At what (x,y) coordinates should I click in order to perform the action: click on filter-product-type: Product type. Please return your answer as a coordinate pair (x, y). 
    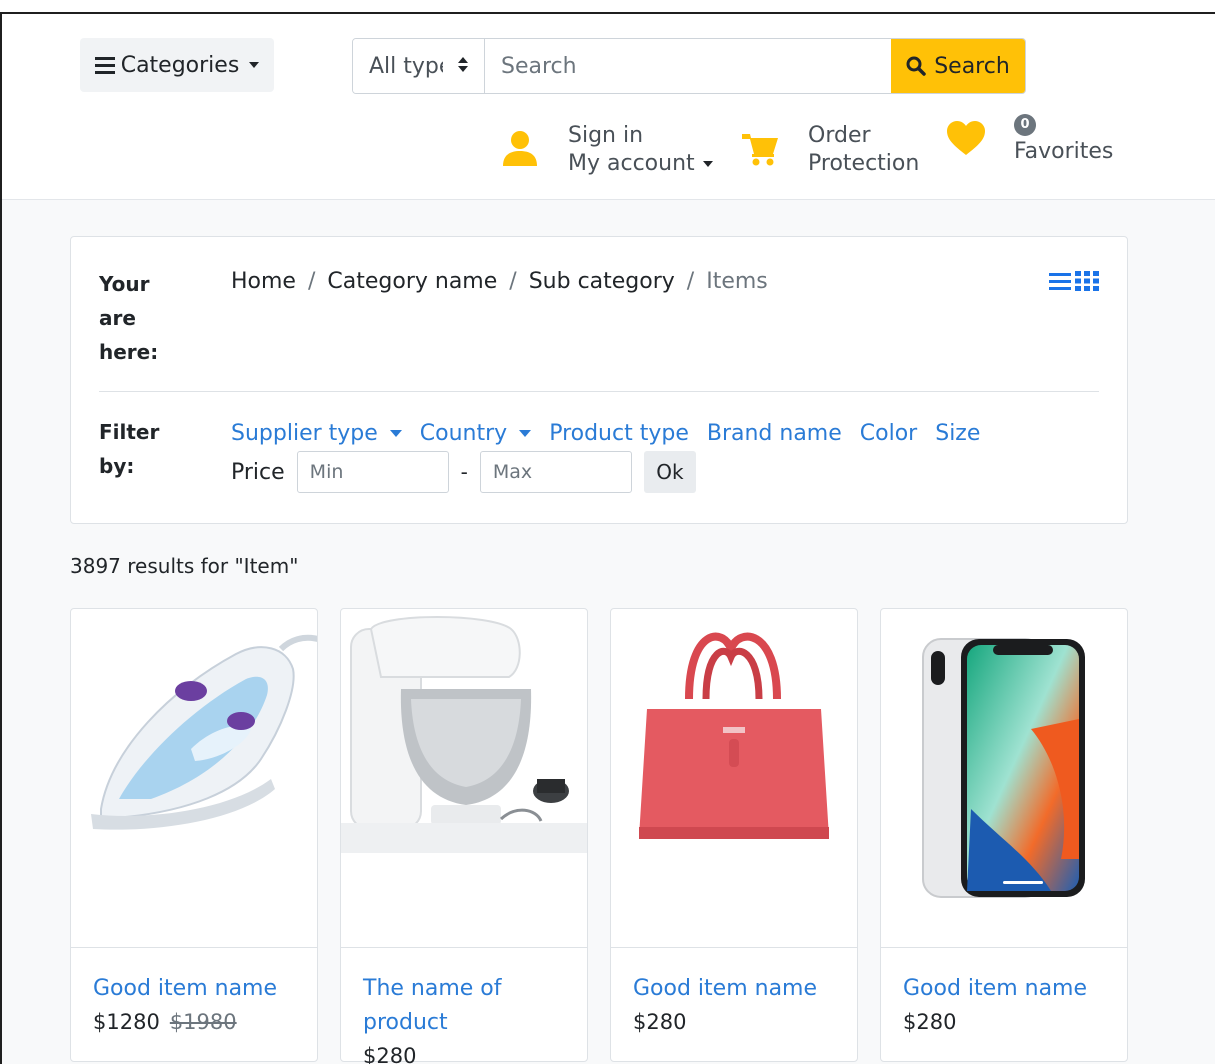
    Looking at the image, I should click on (619, 433).